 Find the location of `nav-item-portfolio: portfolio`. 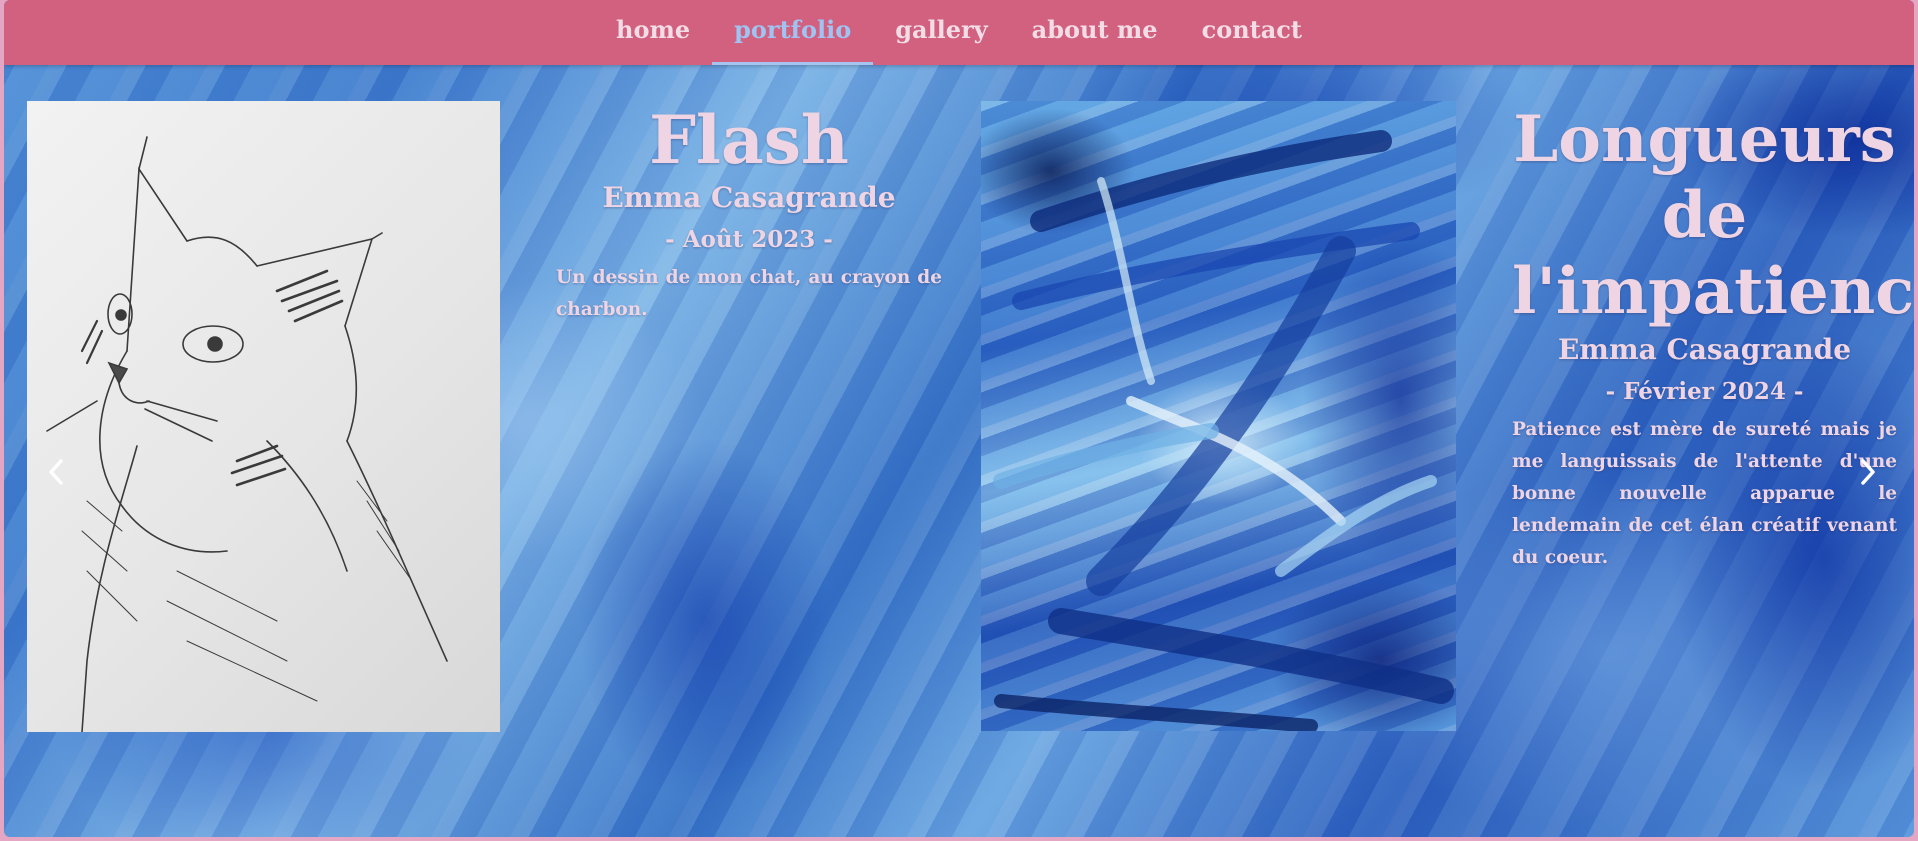

nav-item-portfolio: portfolio is located at coordinates (793, 32).